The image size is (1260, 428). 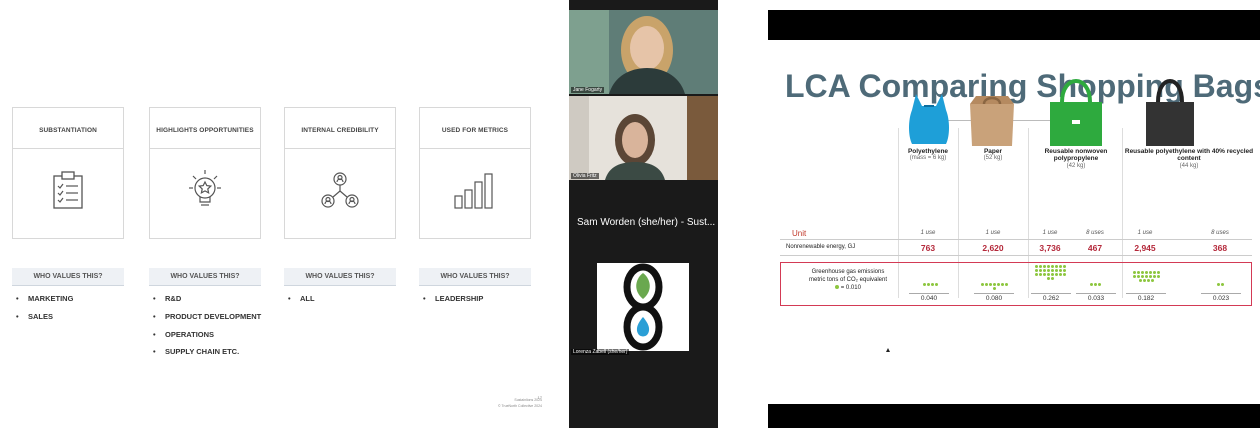 What do you see at coordinates (1189, 165) in the screenshot?
I see `bag-mass: (44 kg)` at bounding box center [1189, 165].